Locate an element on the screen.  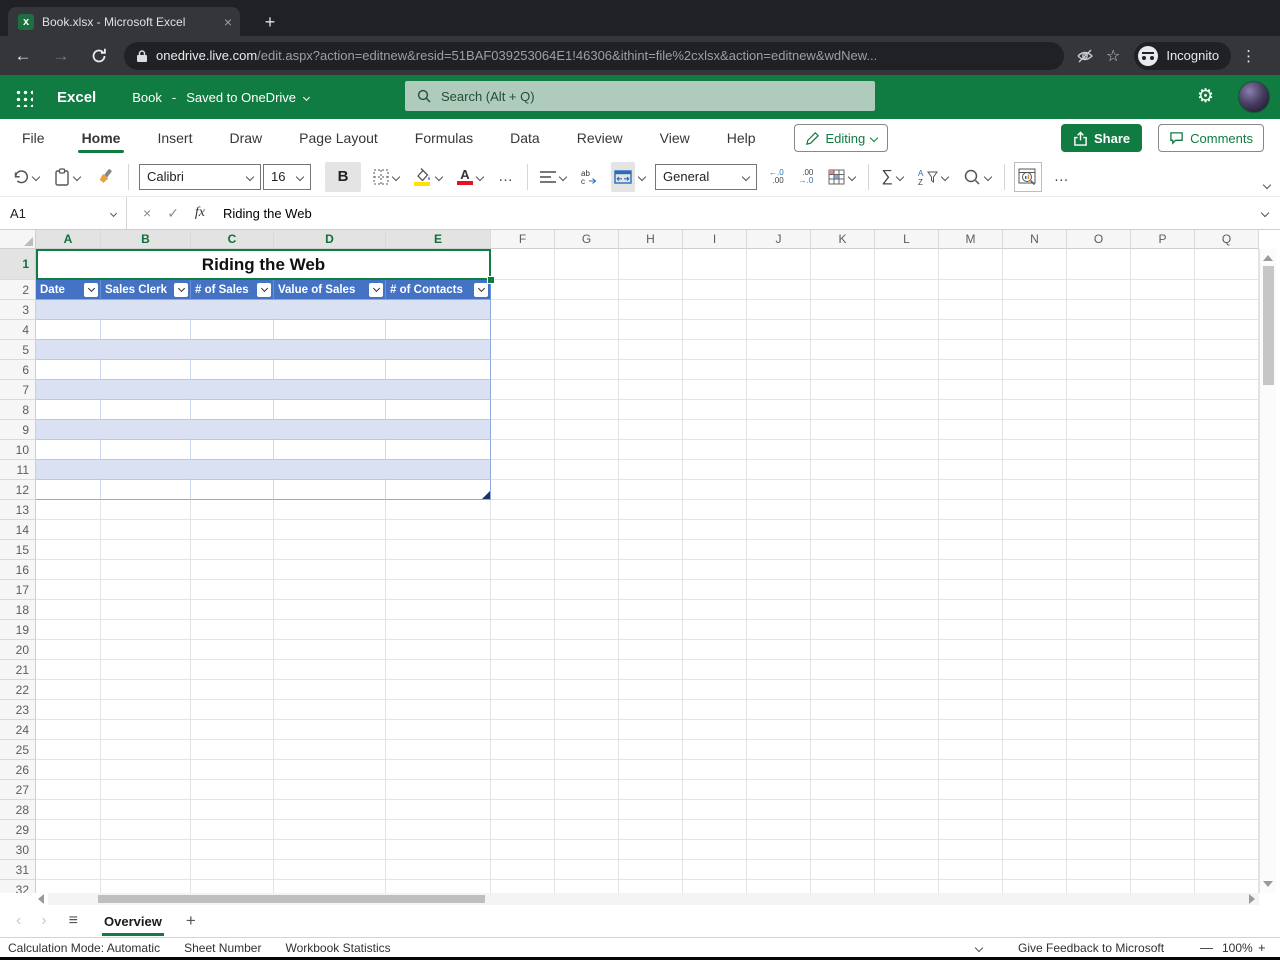
cancel-icon: × is located at coordinates (147, 213).